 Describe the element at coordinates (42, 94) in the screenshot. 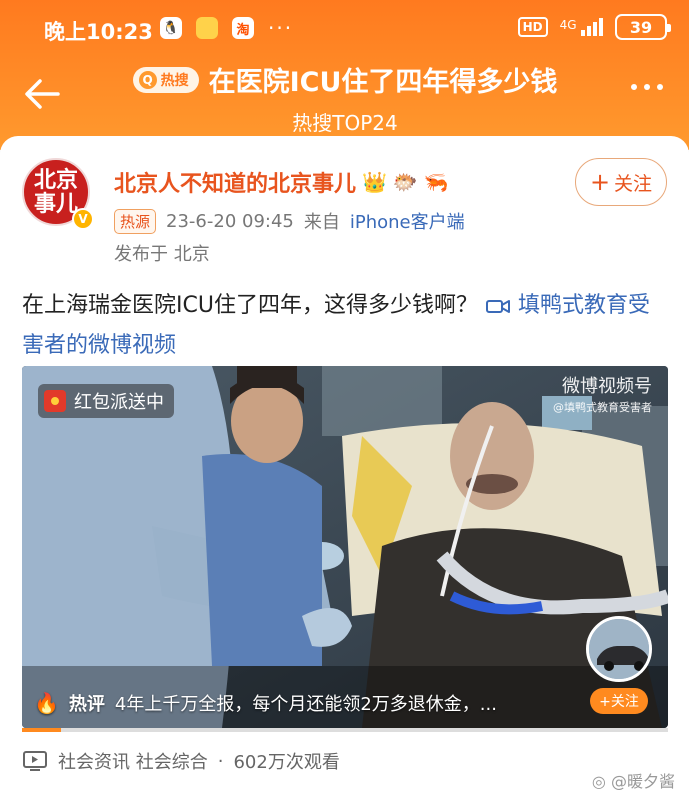

I see `back-arrow-icon` at that location.